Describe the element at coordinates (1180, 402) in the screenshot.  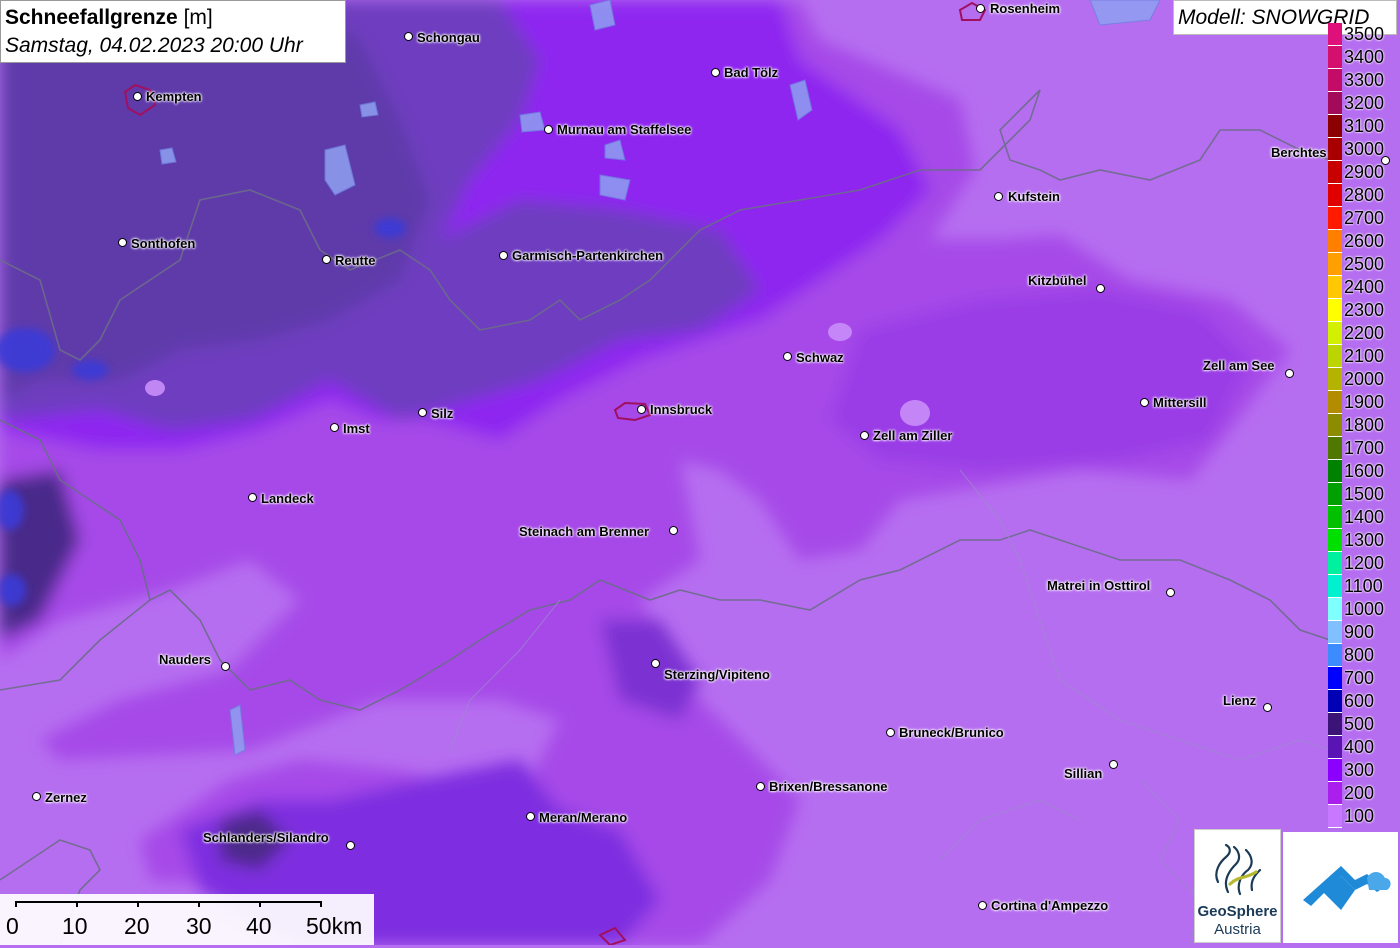
I see `city-label: Mittersill` at that location.